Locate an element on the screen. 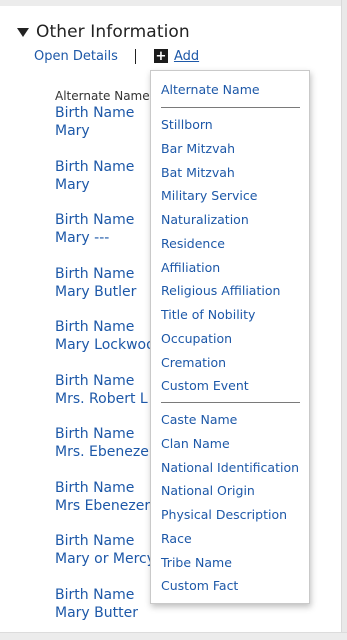 This screenshot has width=347, height=640. menu-item-residence: Residence is located at coordinates (193, 243).